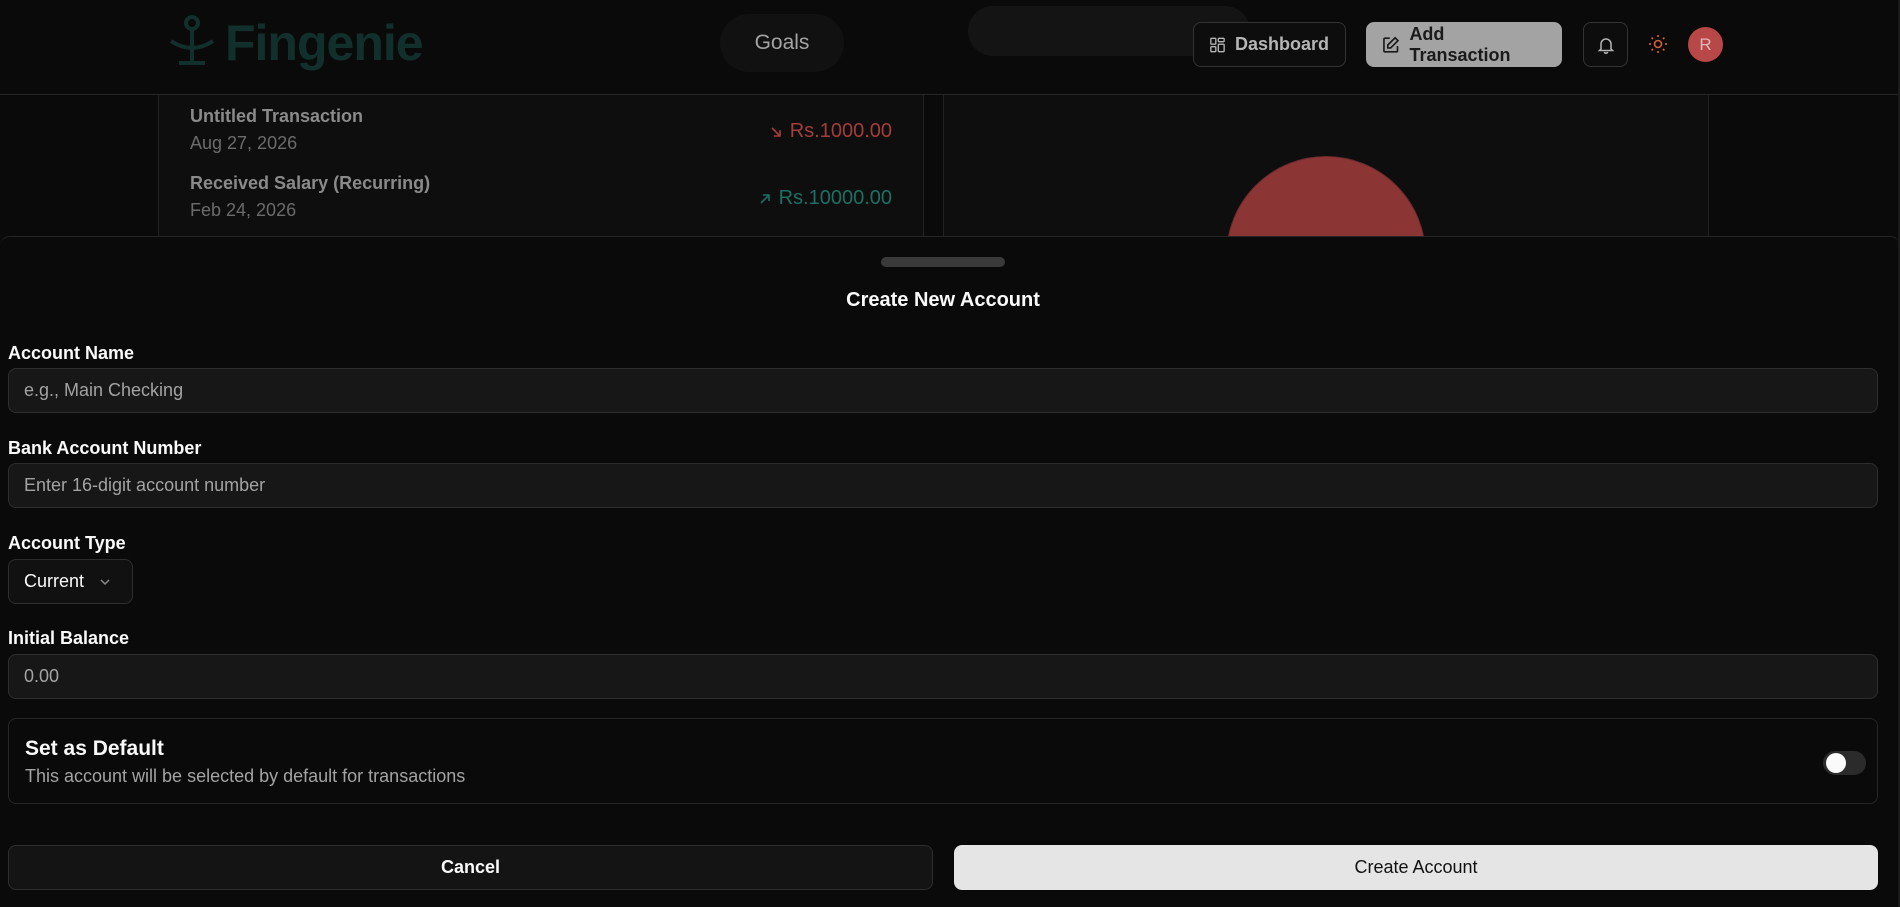 Image resolution: width=1900 pixels, height=907 pixels. I want to click on notifications-button, so click(1605, 44).